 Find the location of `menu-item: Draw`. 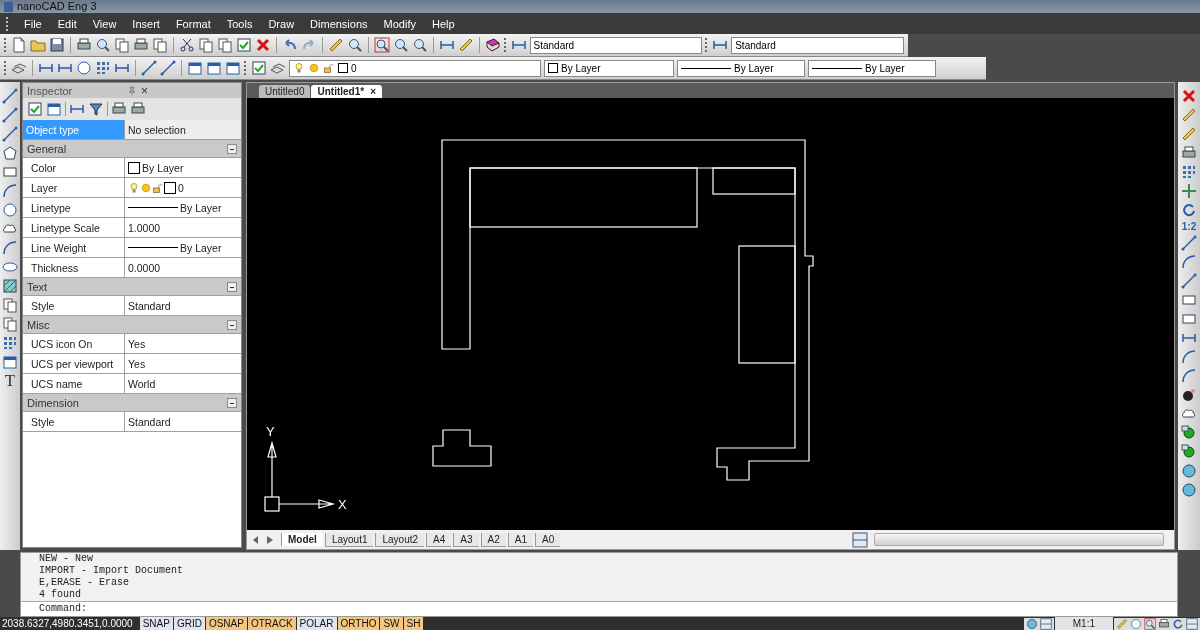

menu-item: Draw is located at coordinates (281, 23).